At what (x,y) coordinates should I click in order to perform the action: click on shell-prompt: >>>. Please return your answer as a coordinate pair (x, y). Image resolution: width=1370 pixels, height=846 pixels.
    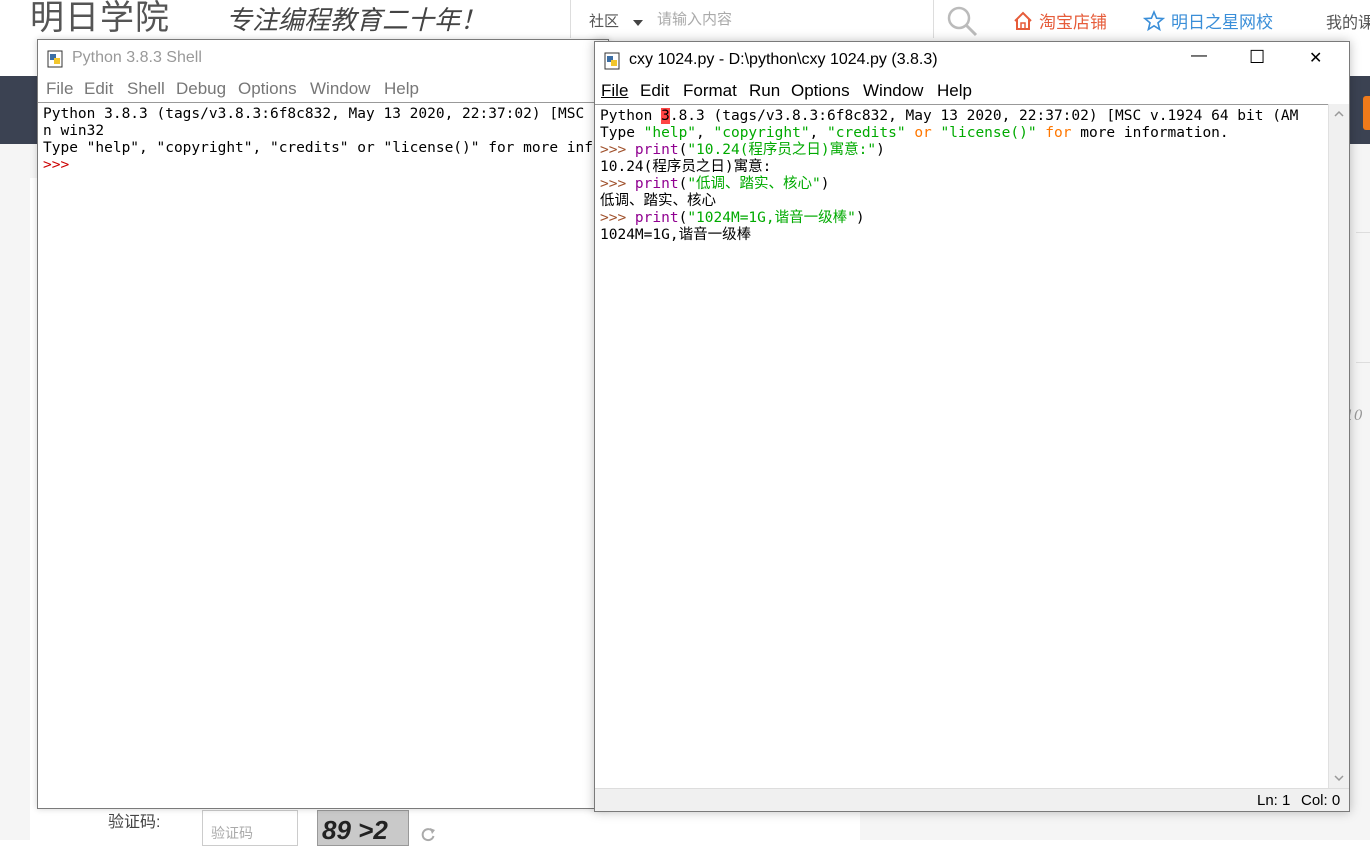
    Looking at the image, I should click on (56, 165).